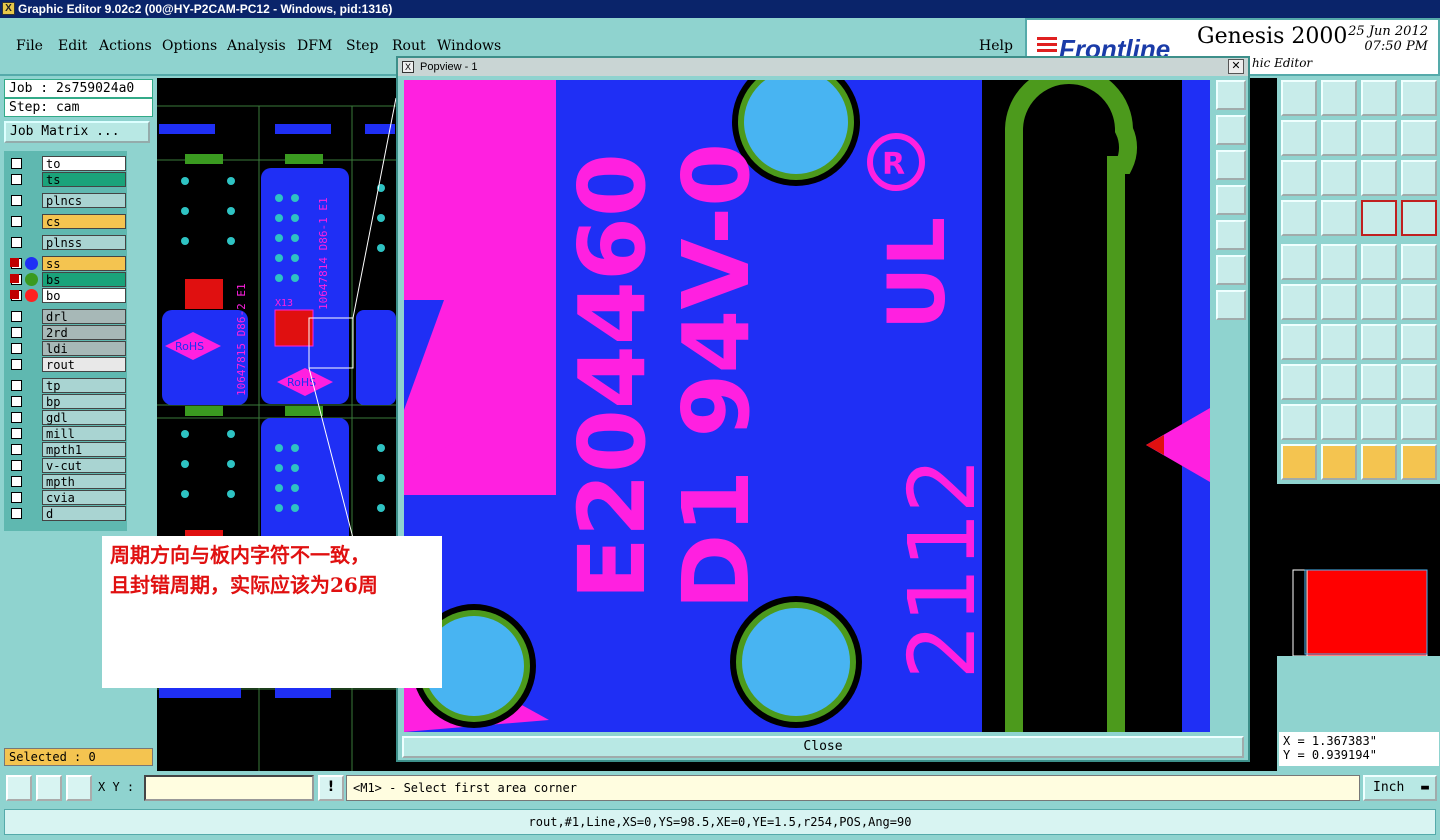 The width and height of the screenshot is (1440, 840). I want to click on menu-step: Step, so click(362, 46).